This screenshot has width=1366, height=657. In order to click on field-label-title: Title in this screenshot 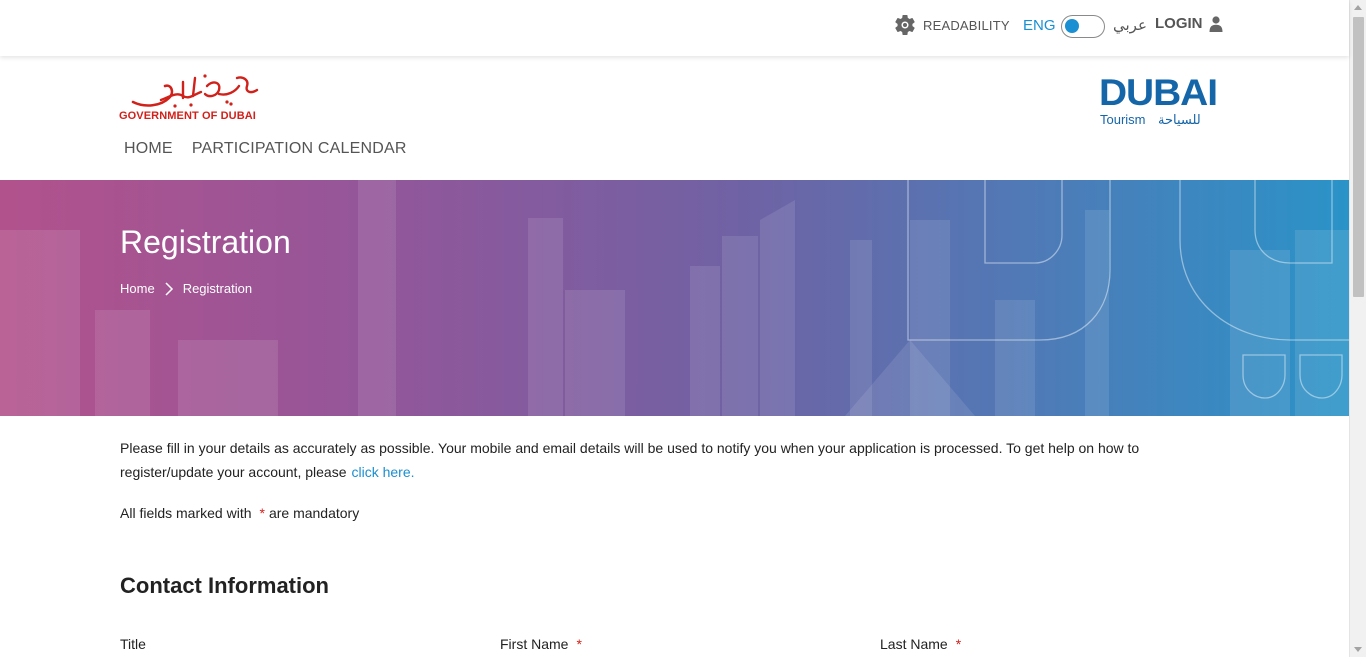, I will do `click(133, 644)`.